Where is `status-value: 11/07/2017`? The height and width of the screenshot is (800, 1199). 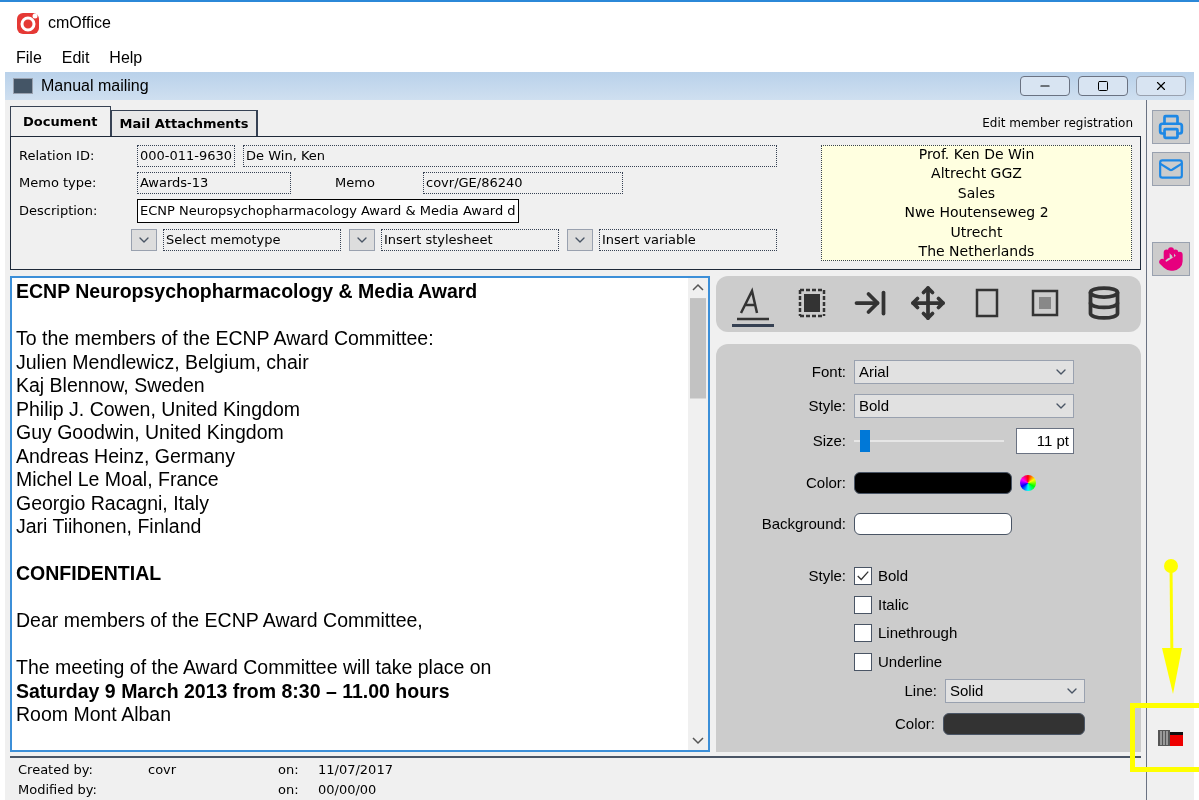 status-value: 11/07/2017 is located at coordinates (356, 770).